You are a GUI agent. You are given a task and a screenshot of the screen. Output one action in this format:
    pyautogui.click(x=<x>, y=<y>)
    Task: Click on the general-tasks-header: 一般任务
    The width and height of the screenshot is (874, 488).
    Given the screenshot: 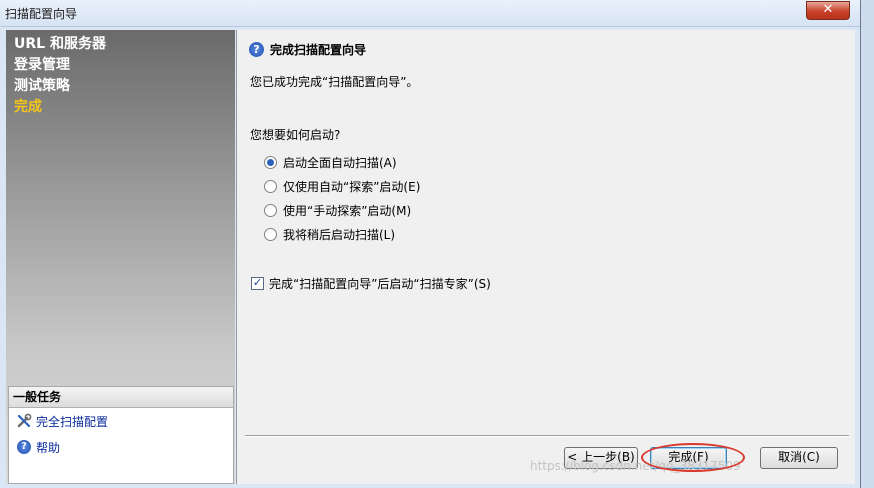 What is the action you would take?
    pyautogui.click(x=121, y=397)
    